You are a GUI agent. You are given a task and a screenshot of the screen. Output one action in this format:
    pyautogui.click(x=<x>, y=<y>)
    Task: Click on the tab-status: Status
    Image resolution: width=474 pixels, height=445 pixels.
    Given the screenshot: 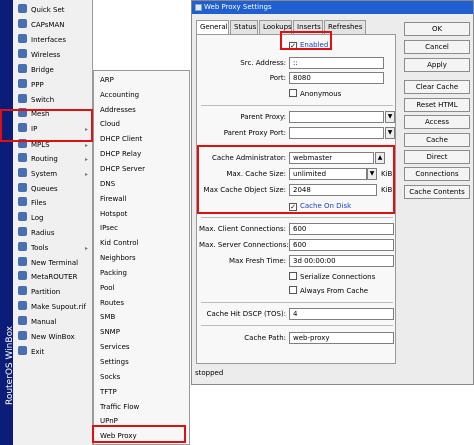 What is the action you would take?
    pyautogui.click(x=244, y=27)
    